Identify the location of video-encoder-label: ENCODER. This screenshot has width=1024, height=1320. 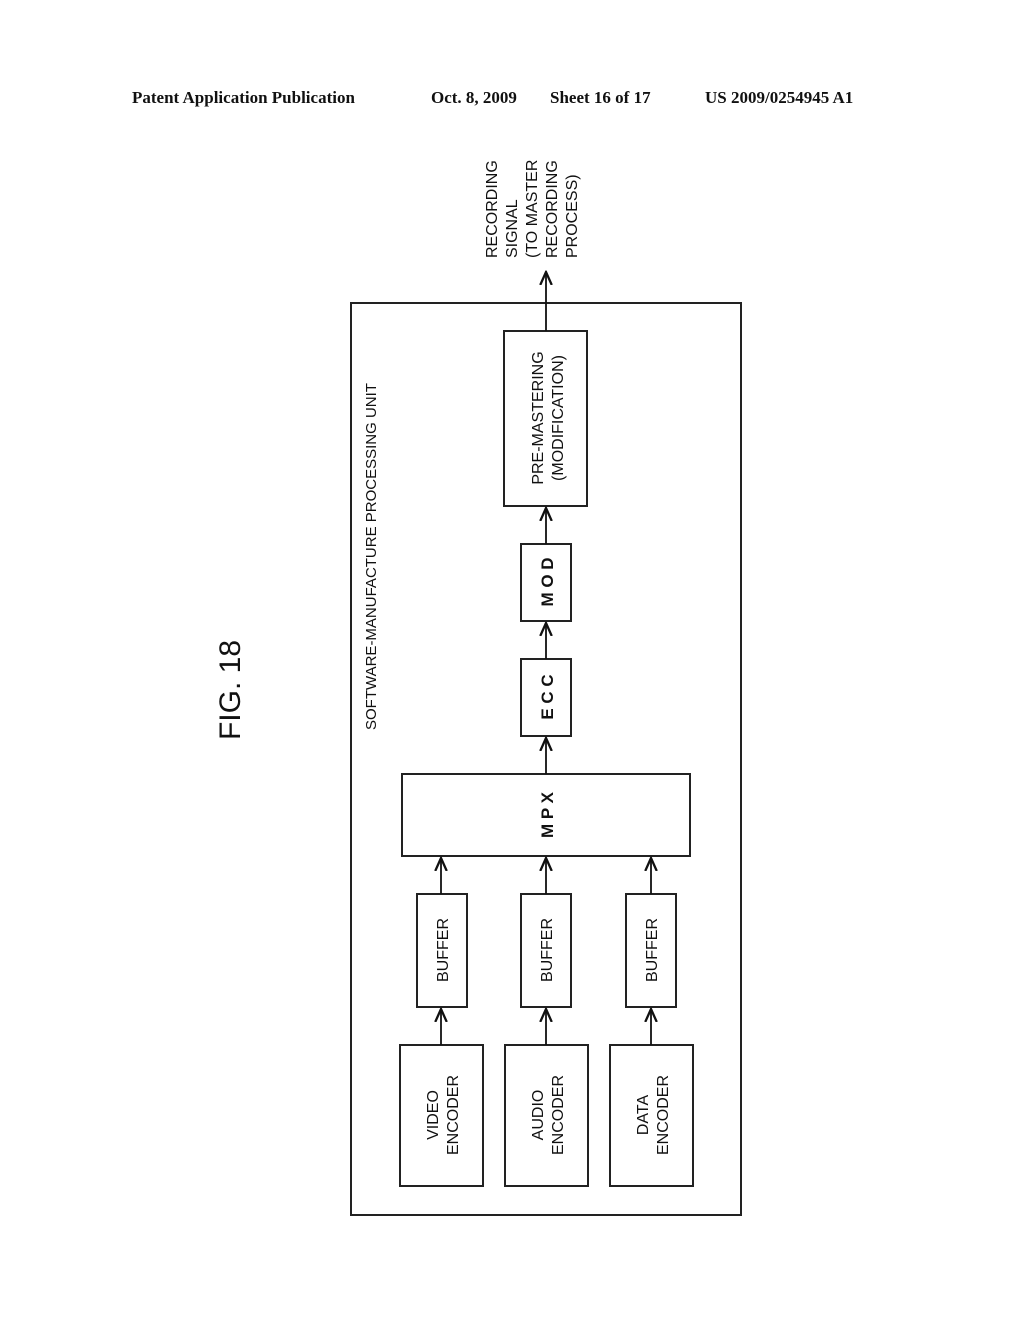
(453, 1115).